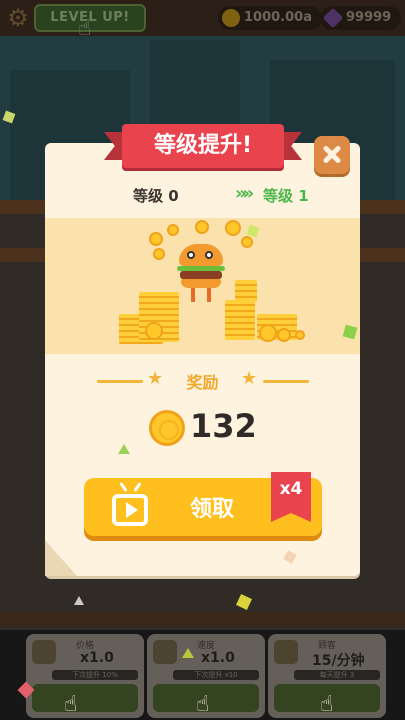 Image resolution: width=405 pixels, height=720 pixels. I want to click on star-icon: ★, so click(249, 378).